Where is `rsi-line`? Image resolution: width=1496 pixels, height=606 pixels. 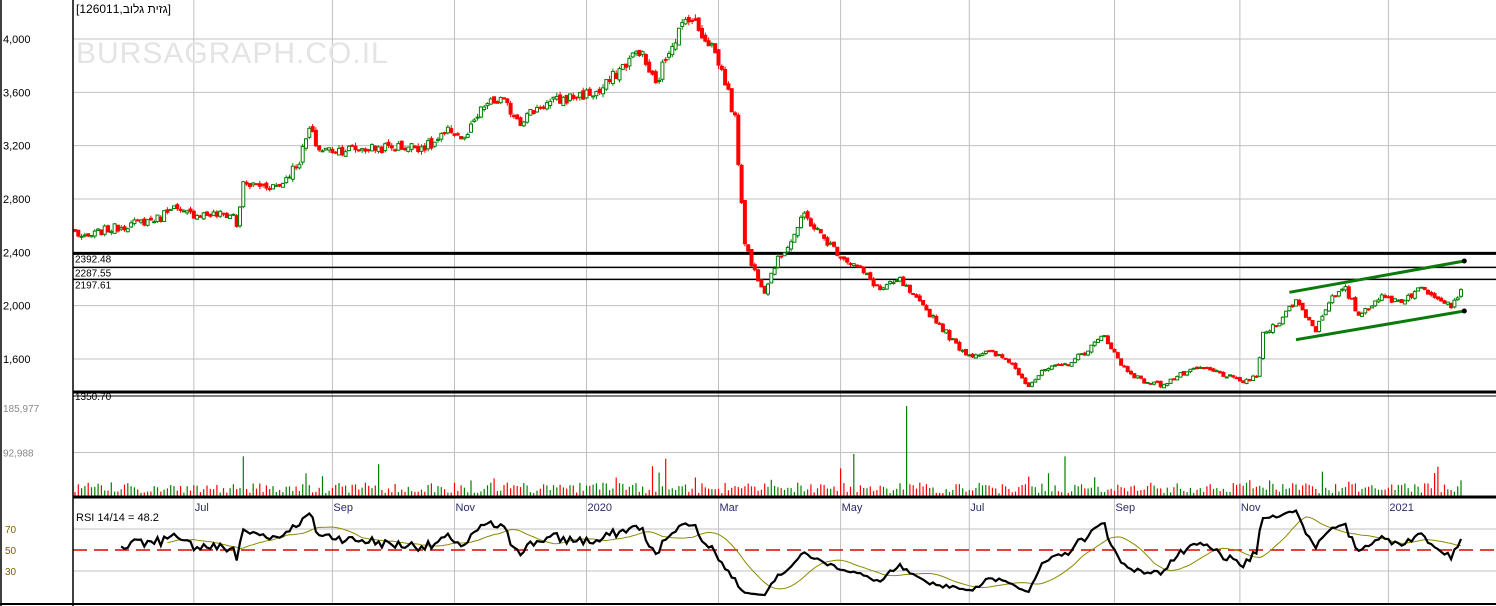
rsi-line is located at coordinates (791, 553).